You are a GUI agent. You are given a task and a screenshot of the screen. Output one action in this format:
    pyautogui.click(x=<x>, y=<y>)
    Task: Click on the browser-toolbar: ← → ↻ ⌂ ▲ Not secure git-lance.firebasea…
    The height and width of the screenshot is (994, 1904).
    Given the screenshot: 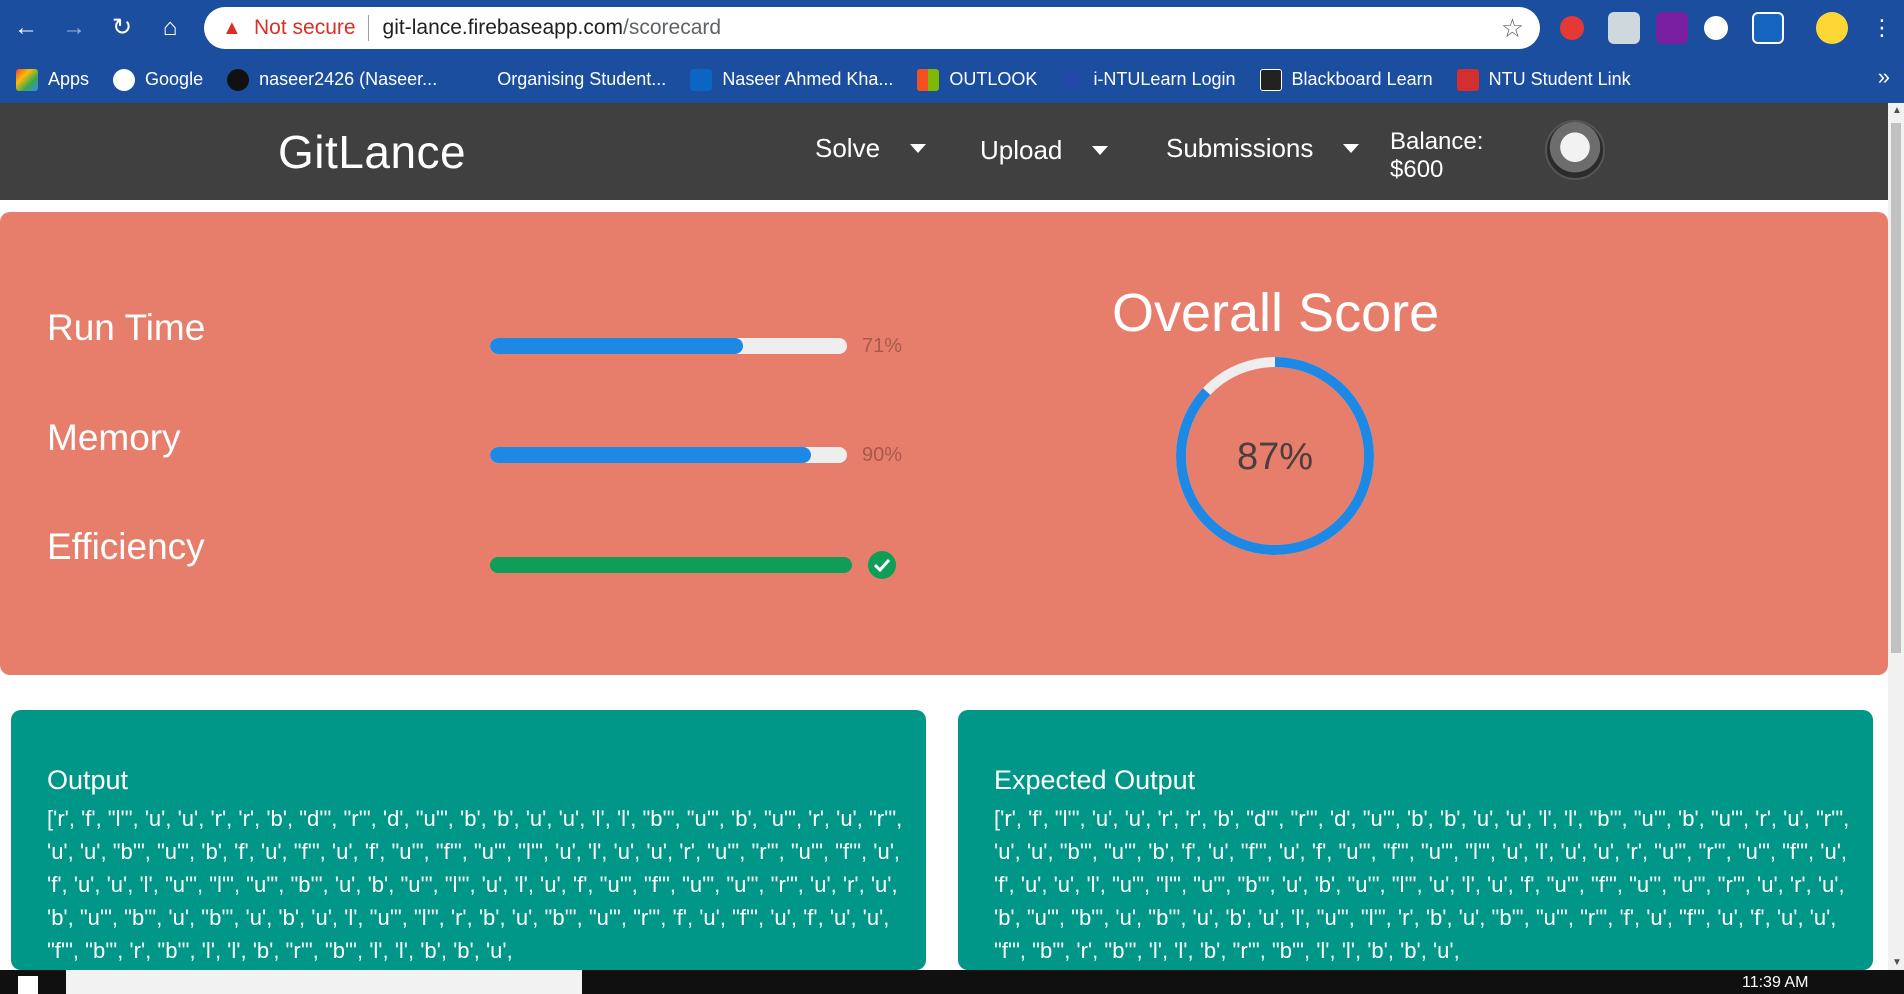 What is the action you would take?
    pyautogui.click(x=952, y=28)
    